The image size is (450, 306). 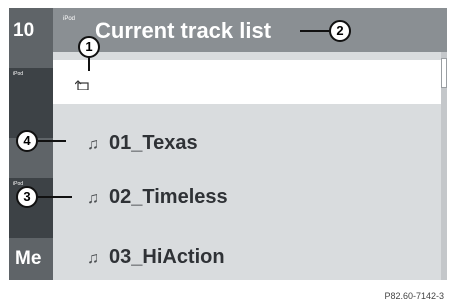 What do you see at coordinates (28, 258) in the screenshot?
I see `menu-partial: Me` at bounding box center [28, 258].